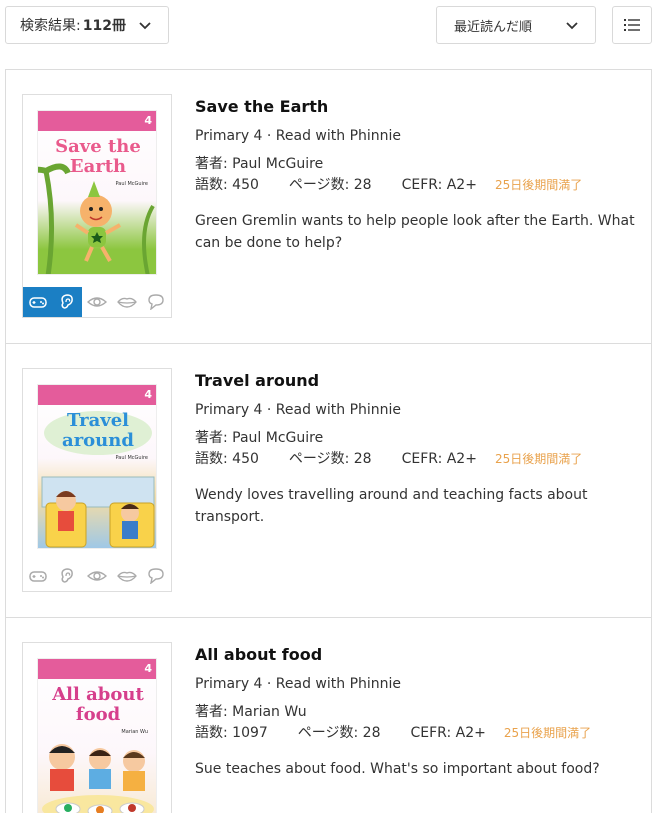 This screenshot has width=668, height=813. What do you see at coordinates (231, 733) in the screenshot?
I see `book-word-count: 語数: 1097` at bounding box center [231, 733].